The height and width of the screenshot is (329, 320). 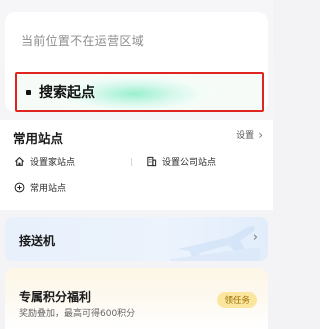 What do you see at coordinates (19, 187) in the screenshot?
I see `add-circle-icon` at bounding box center [19, 187].